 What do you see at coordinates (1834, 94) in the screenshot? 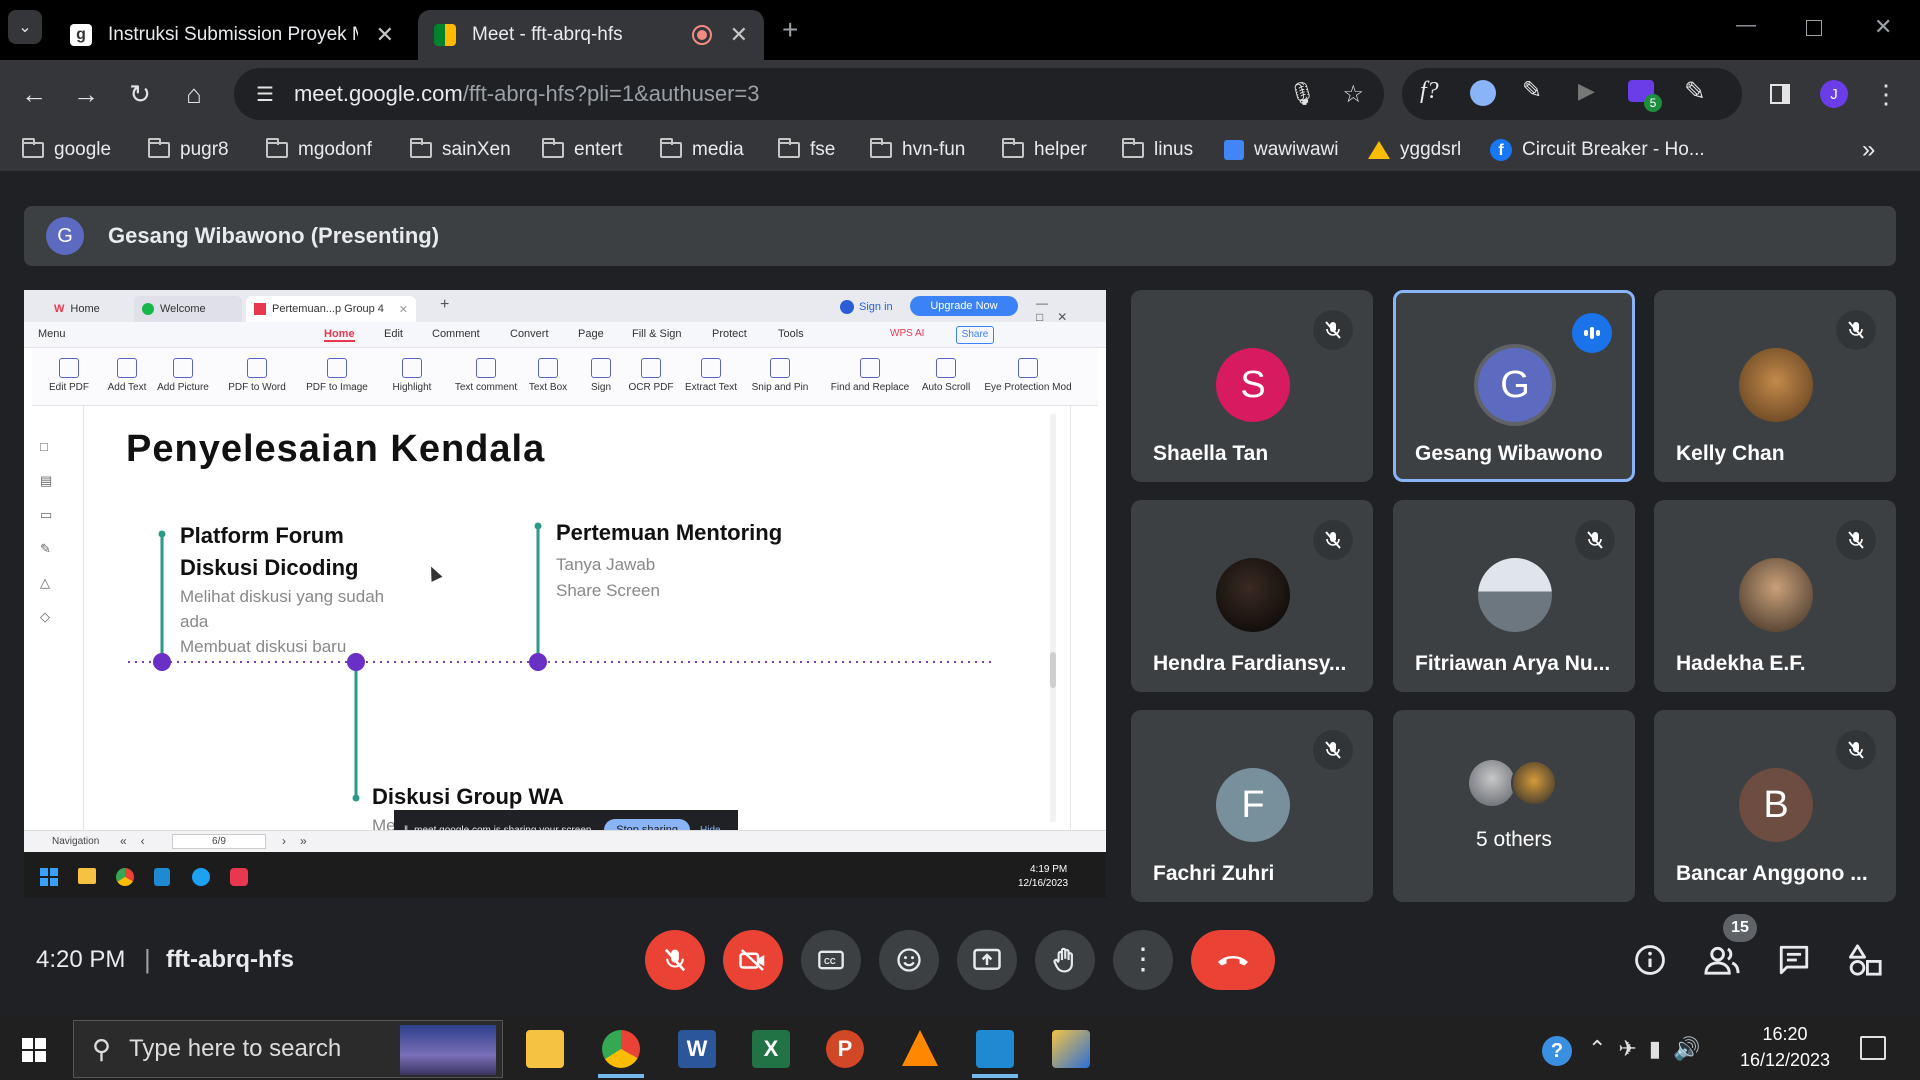
I see `profile-avatar: J` at bounding box center [1834, 94].